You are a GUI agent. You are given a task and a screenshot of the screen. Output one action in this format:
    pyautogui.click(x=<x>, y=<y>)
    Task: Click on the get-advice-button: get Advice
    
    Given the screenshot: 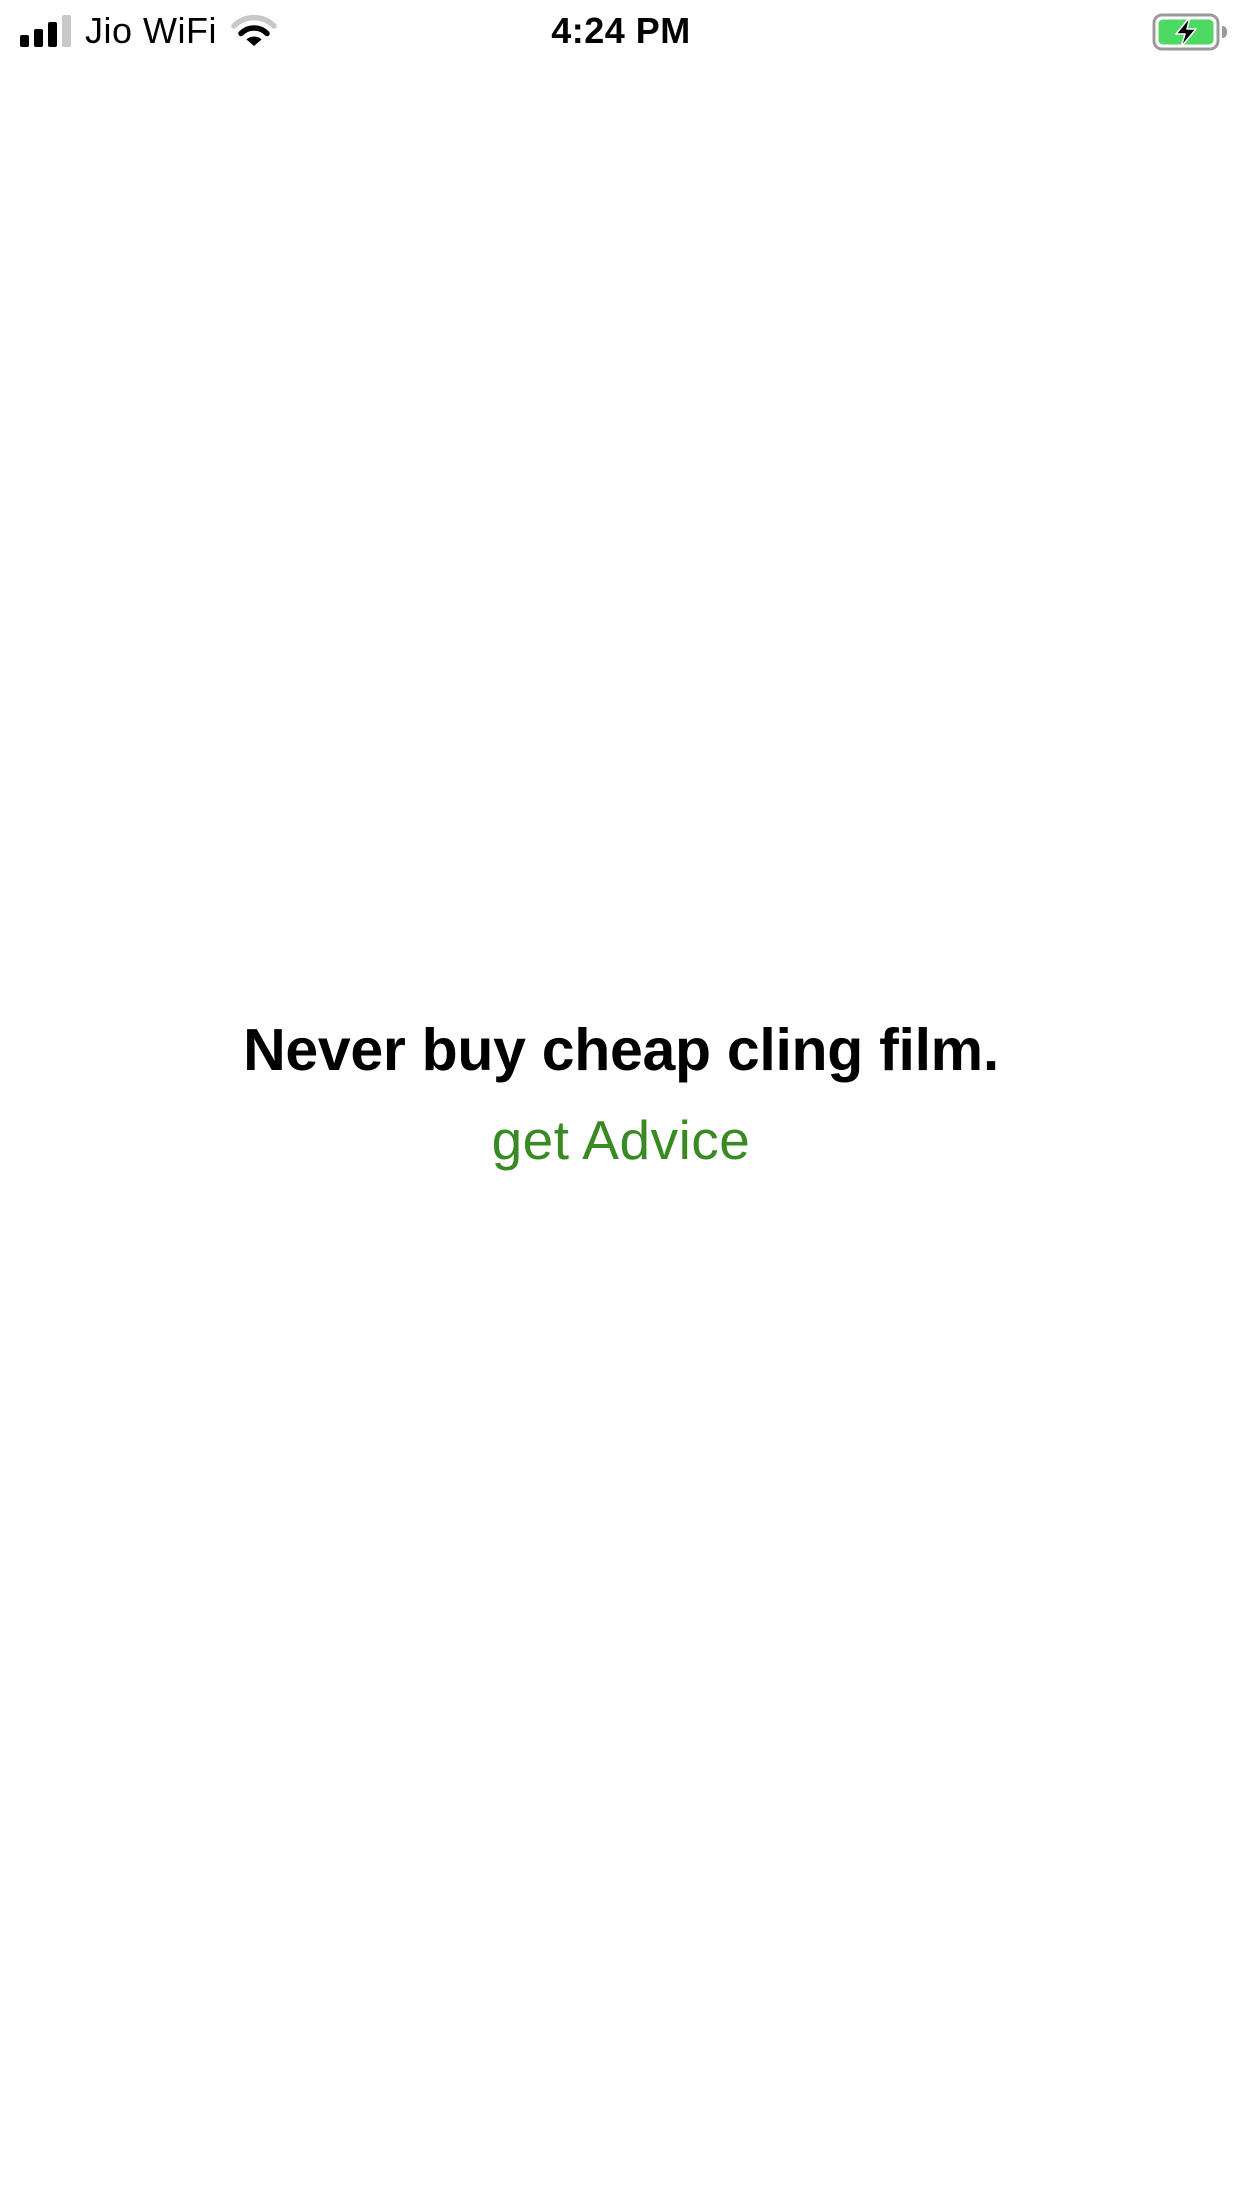 What is the action you would take?
    pyautogui.click(x=621, y=1140)
    